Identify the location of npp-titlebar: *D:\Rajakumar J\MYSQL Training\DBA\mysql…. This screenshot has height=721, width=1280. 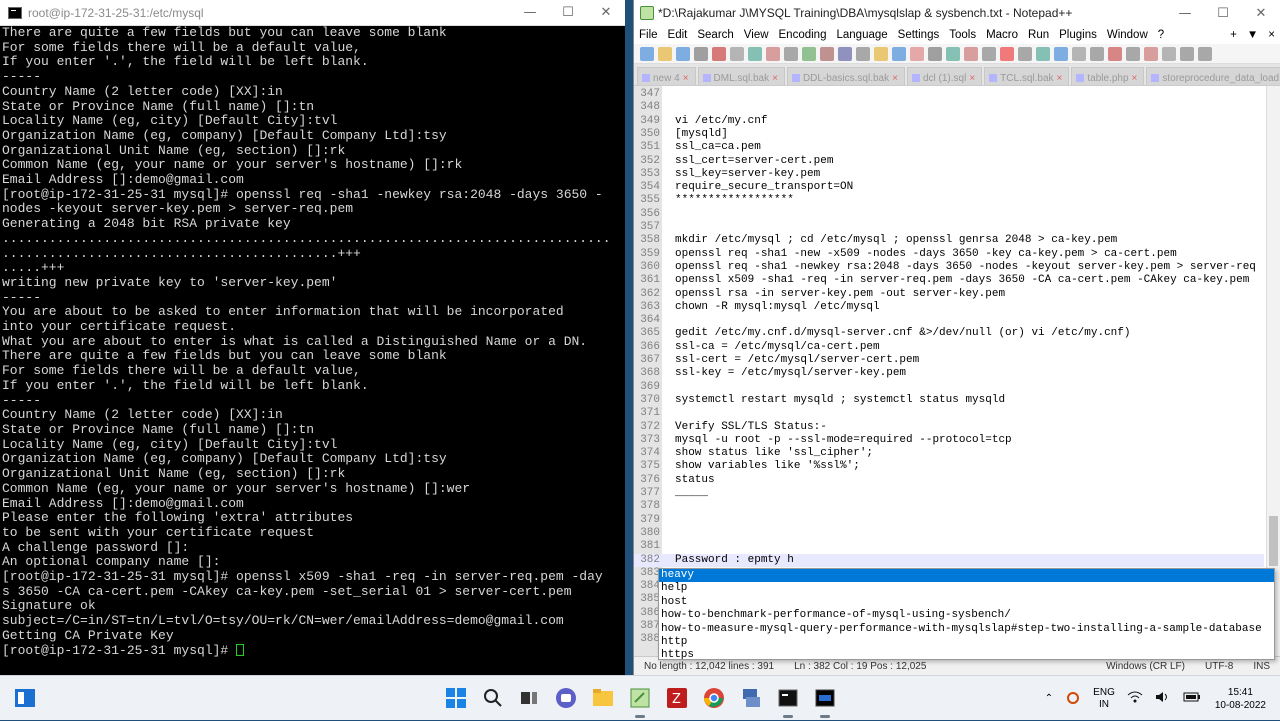
(957, 13).